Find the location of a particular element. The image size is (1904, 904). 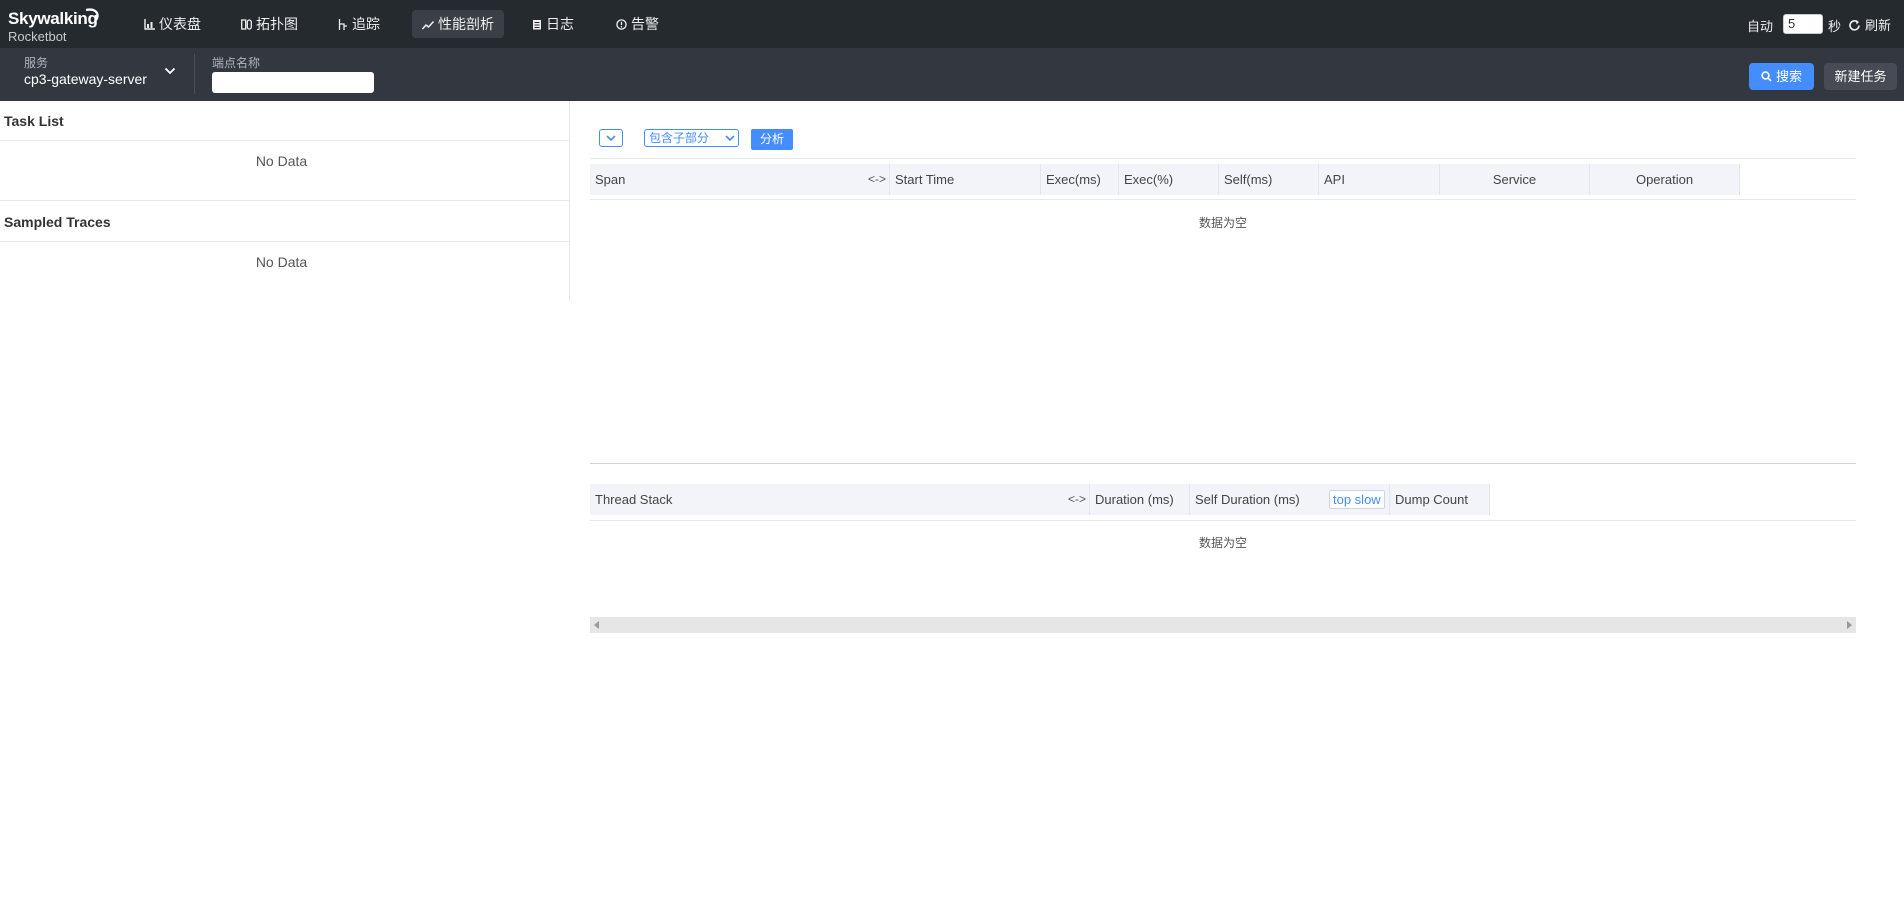

profile-toolbar: 服务 cp3-gateway-server 端点名称 搜索 新建任务 is located at coordinates (952, 74).